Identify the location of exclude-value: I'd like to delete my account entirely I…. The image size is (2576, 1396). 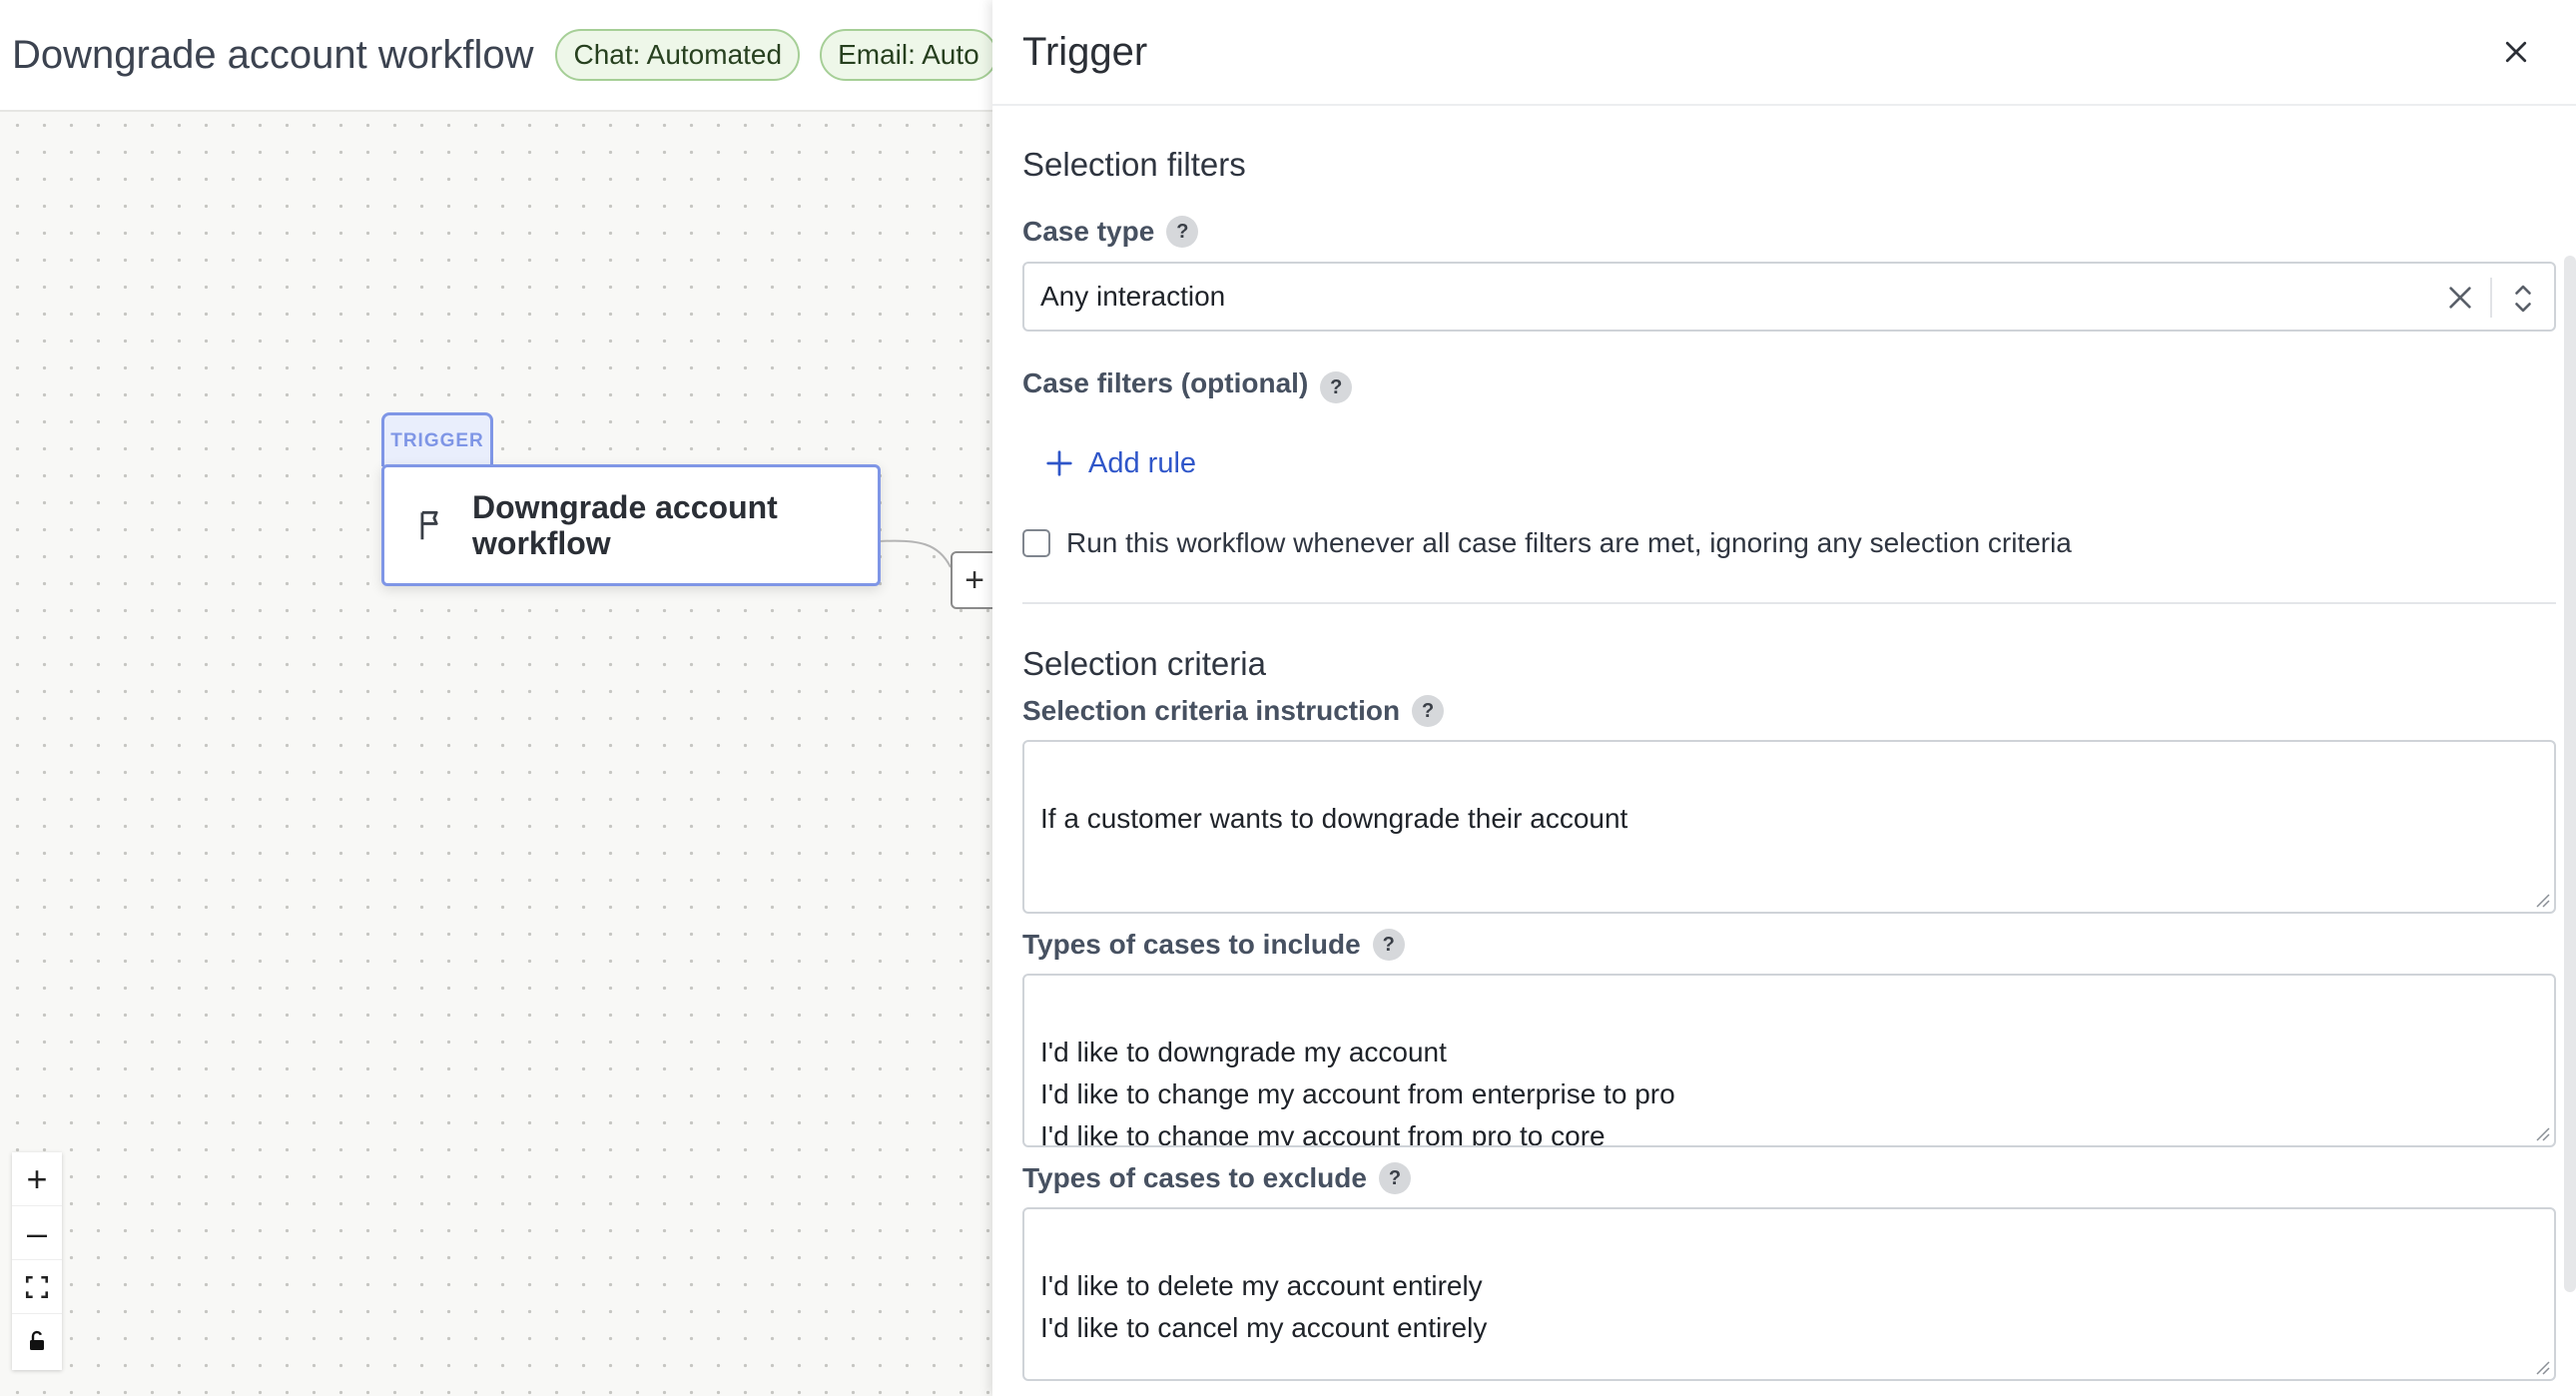
(1264, 1307).